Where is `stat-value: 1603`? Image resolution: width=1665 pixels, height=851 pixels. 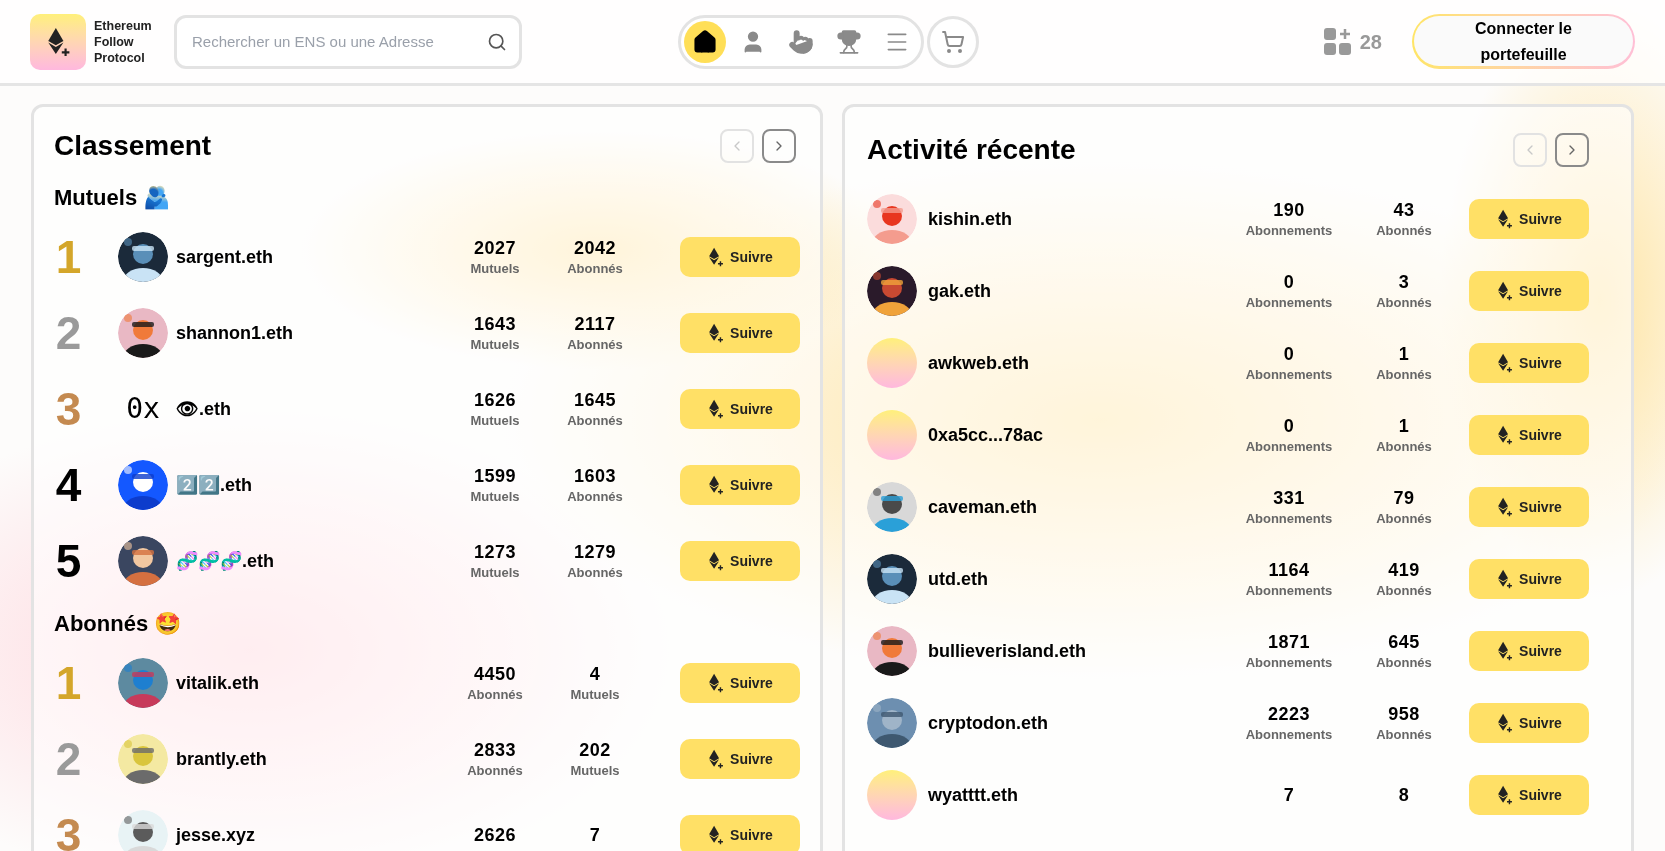
stat-value: 1603 is located at coordinates (595, 476).